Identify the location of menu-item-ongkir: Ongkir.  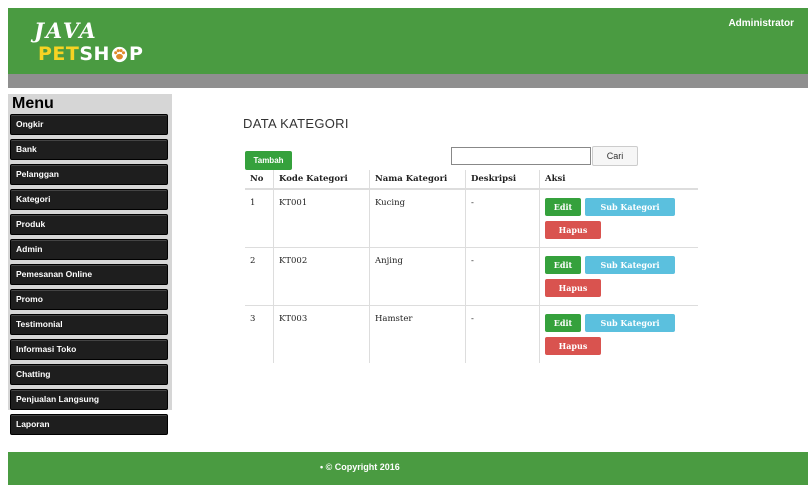
(89, 124).